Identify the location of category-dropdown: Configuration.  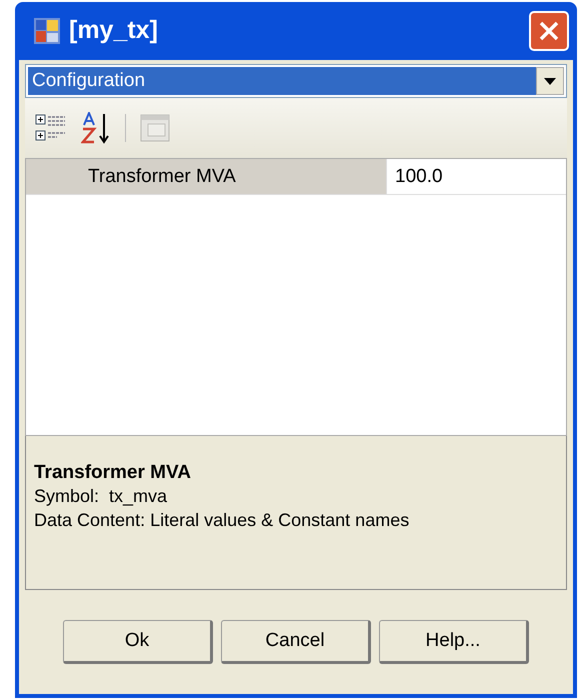
(296, 81).